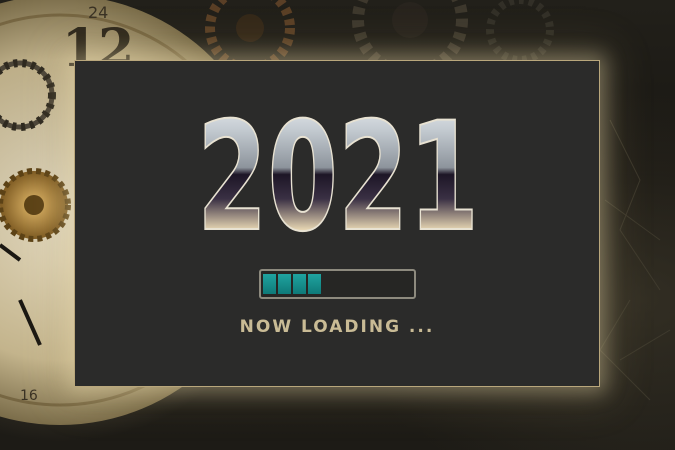  I want to click on year-title: 2021, so click(338, 171).